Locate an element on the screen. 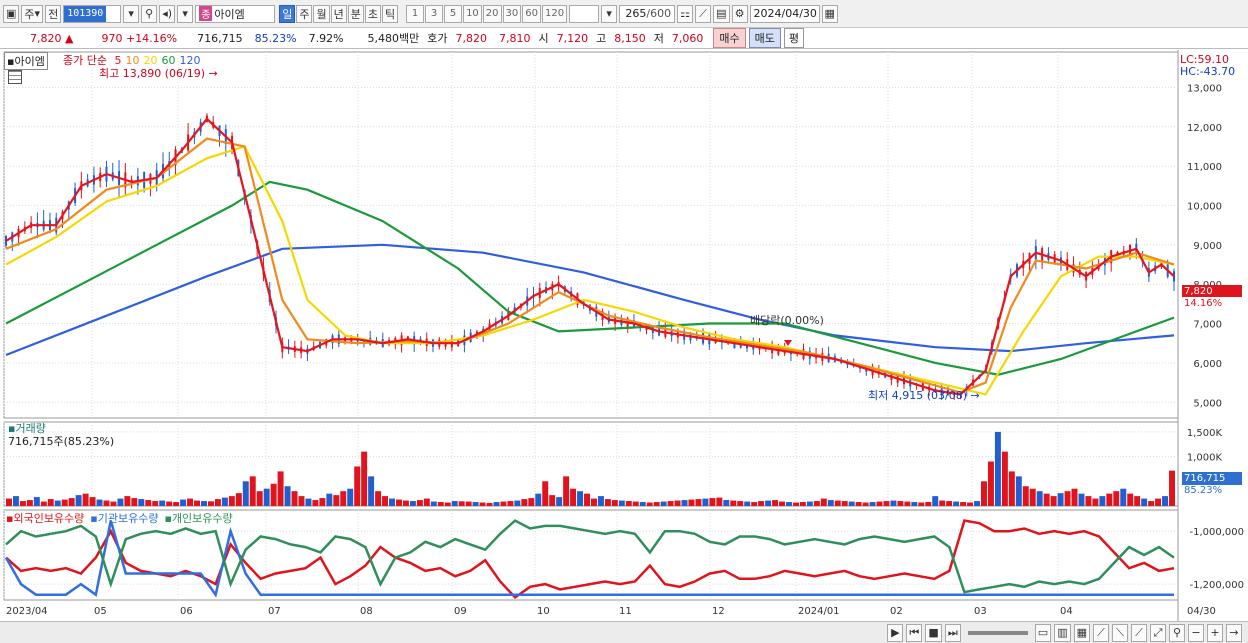 The width and height of the screenshot is (1248, 643). x-tick-label: 10 is located at coordinates (543, 611).